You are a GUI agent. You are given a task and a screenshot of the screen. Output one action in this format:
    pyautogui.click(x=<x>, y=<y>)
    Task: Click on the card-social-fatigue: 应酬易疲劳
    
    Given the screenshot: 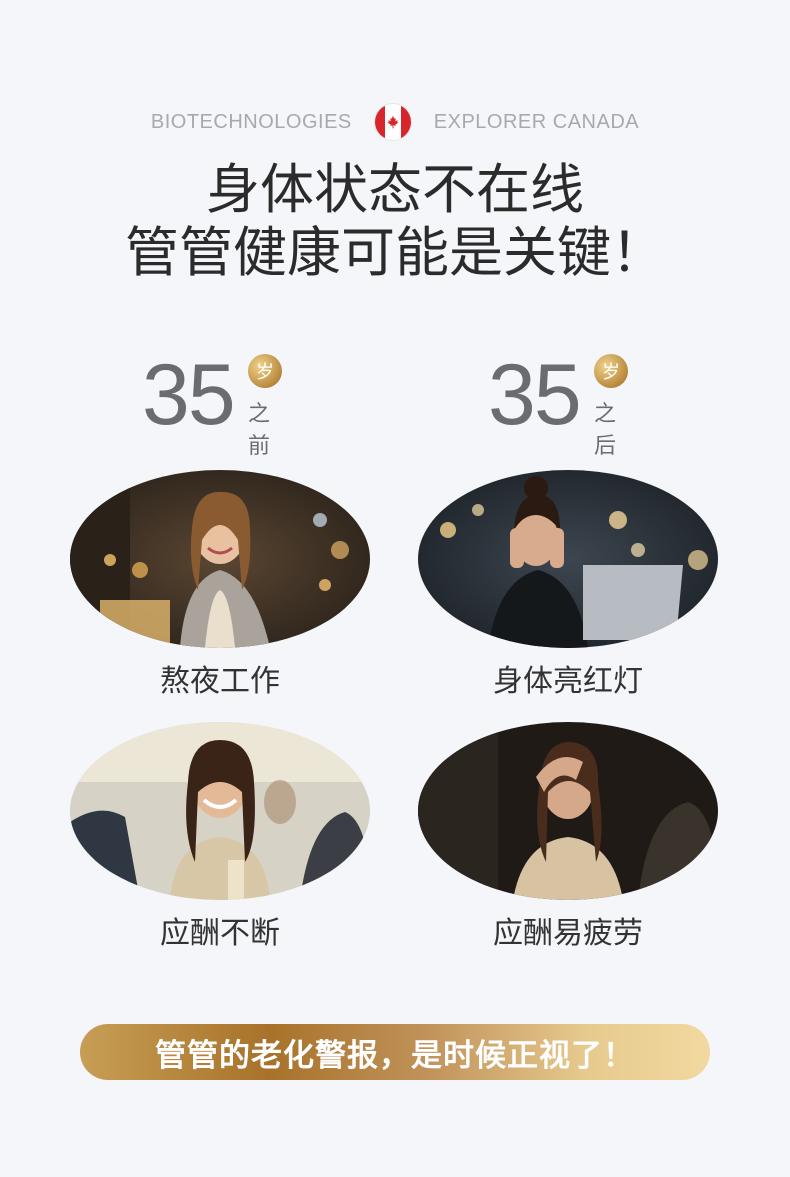 What is the action you would take?
    pyautogui.click(x=568, y=837)
    